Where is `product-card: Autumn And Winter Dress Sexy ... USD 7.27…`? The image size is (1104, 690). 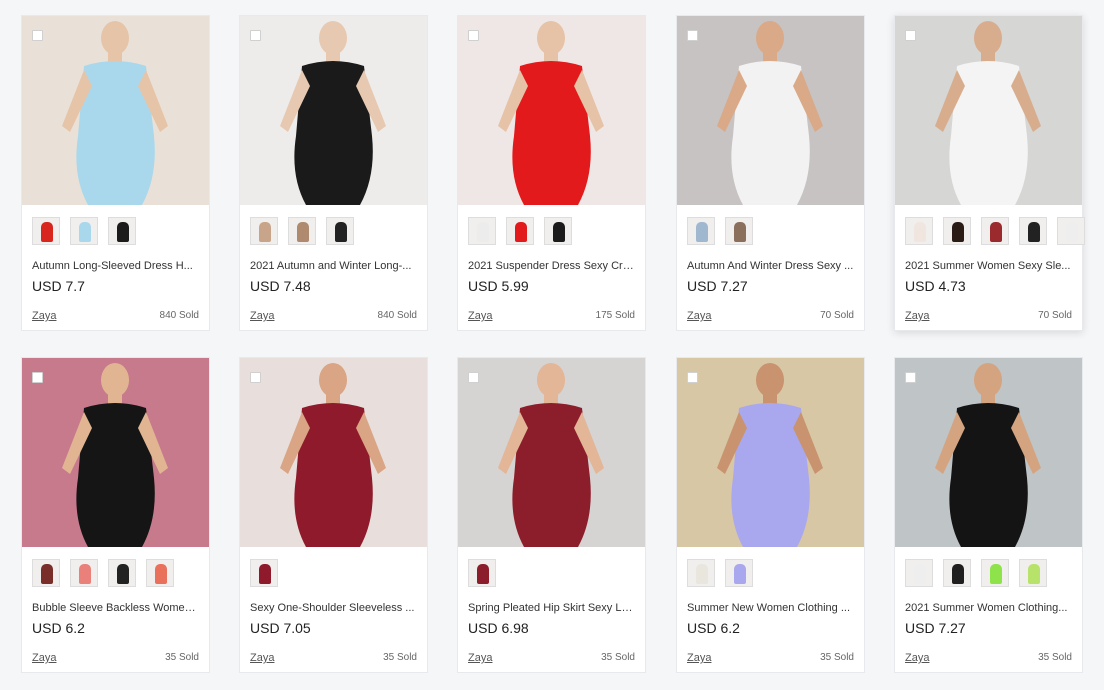 product-card: Autumn And Winter Dress Sexy ... USD 7.27… is located at coordinates (770, 173).